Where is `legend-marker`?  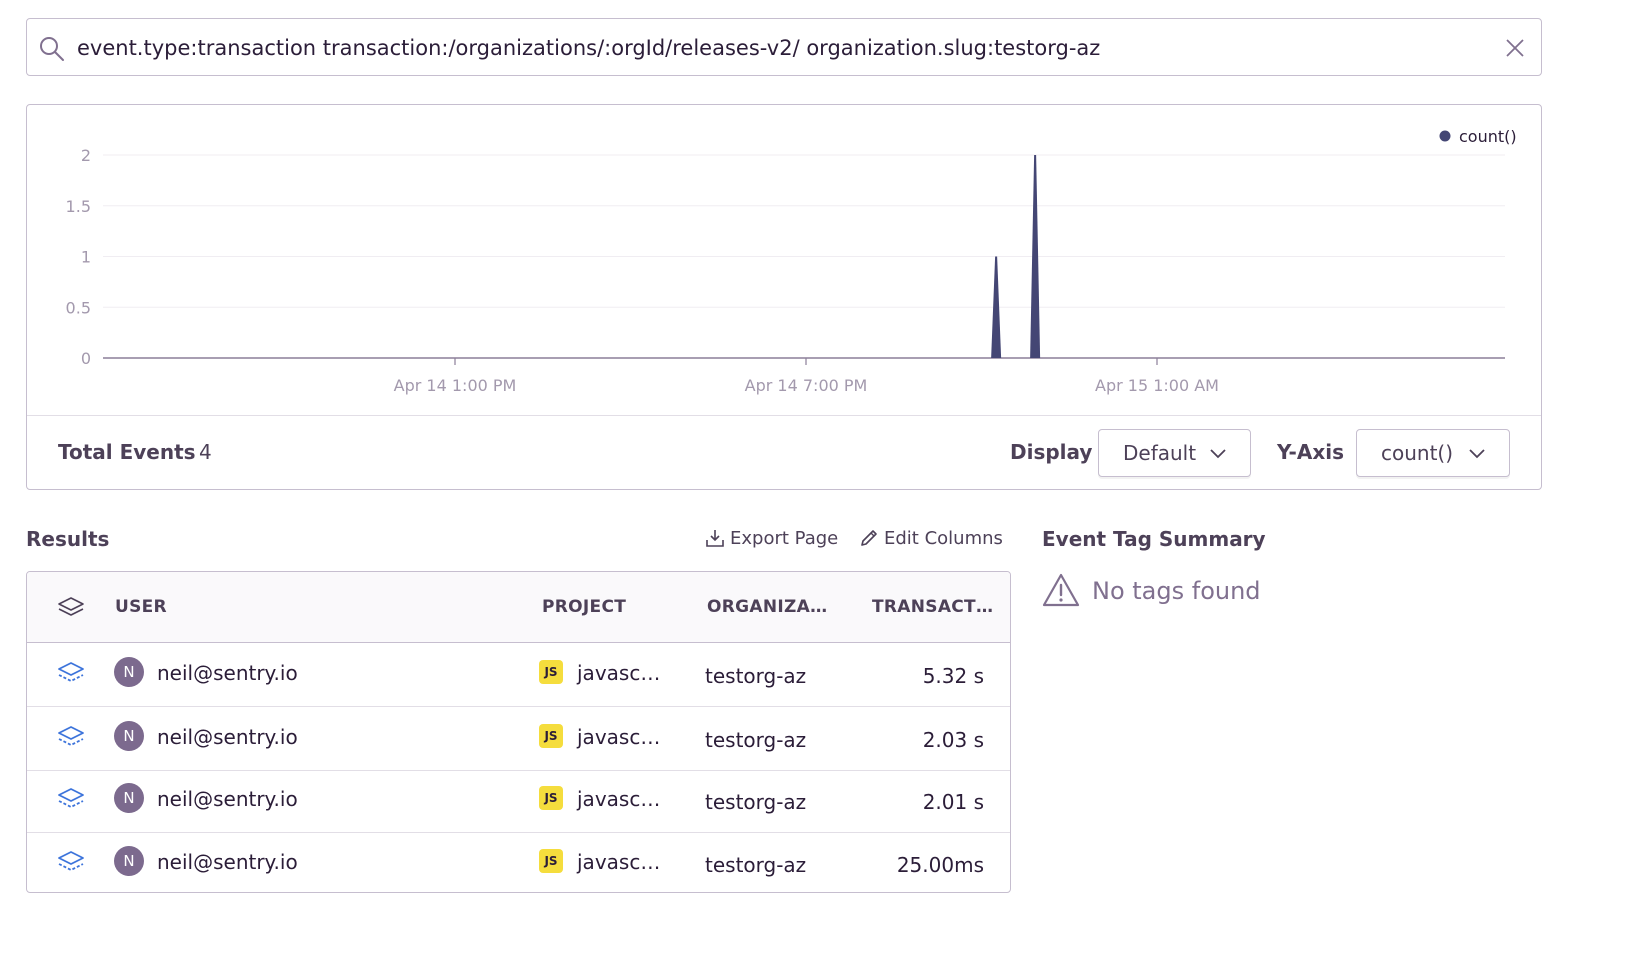
legend-marker is located at coordinates (1445, 136).